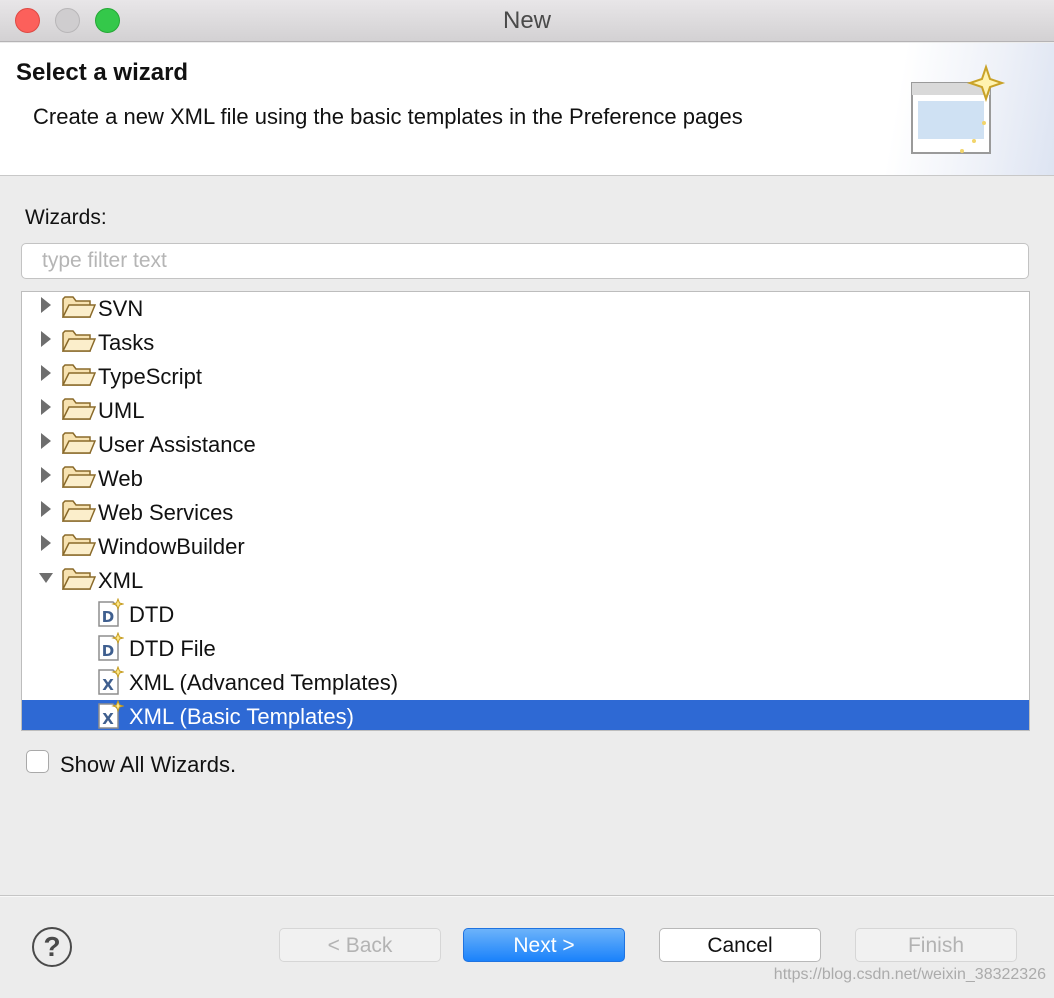 This screenshot has width=1054, height=998. I want to click on tree-folder-row: Web, so click(525, 479).